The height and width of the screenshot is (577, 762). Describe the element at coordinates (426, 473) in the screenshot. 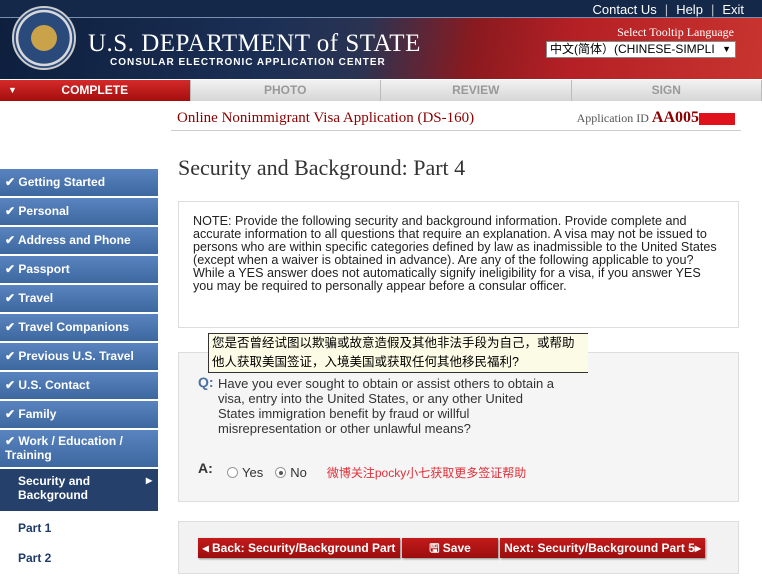

I see `promo-text: 微博关注pocky小七获取更多签证帮助` at that location.